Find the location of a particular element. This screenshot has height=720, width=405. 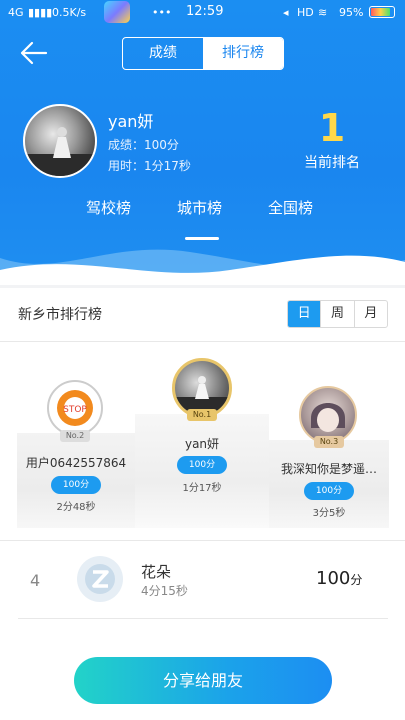

svg-text: STOP is located at coordinates (75, 410).